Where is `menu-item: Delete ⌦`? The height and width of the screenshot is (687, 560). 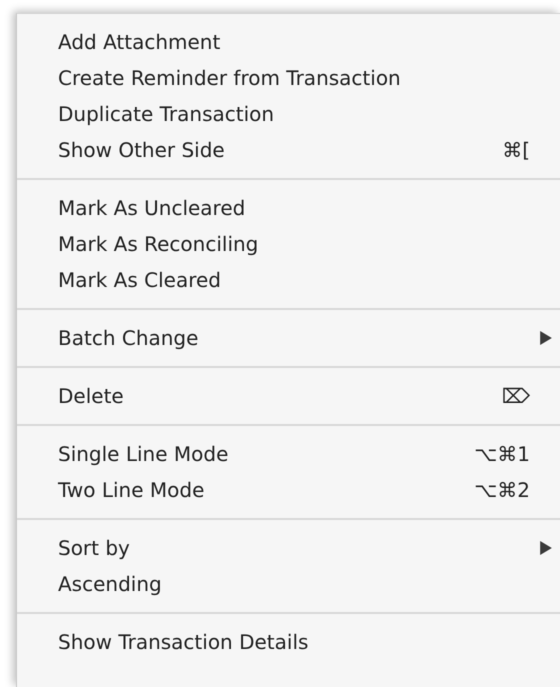
menu-item: Delete ⌦ is located at coordinates (288, 396).